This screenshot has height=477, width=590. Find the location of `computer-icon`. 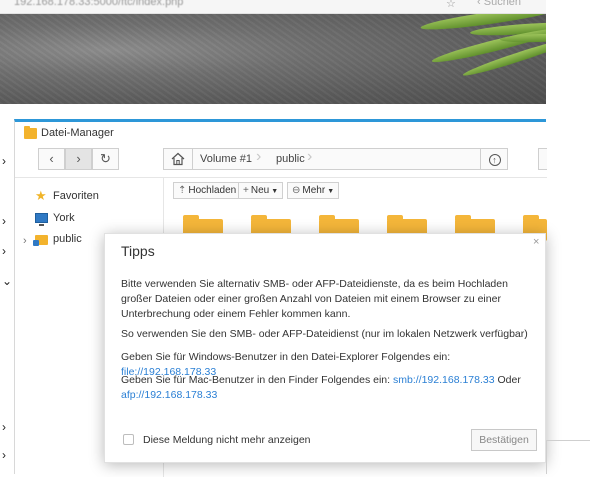

computer-icon is located at coordinates (41, 219).